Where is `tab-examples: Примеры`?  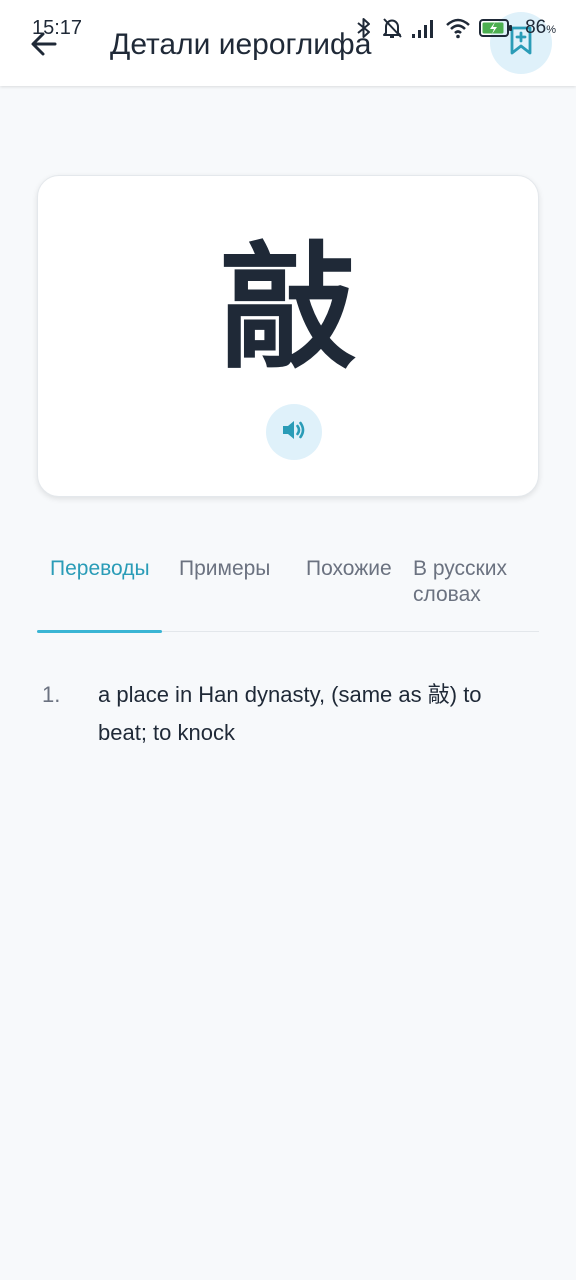 tab-examples: Примеры is located at coordinates (224, 569).